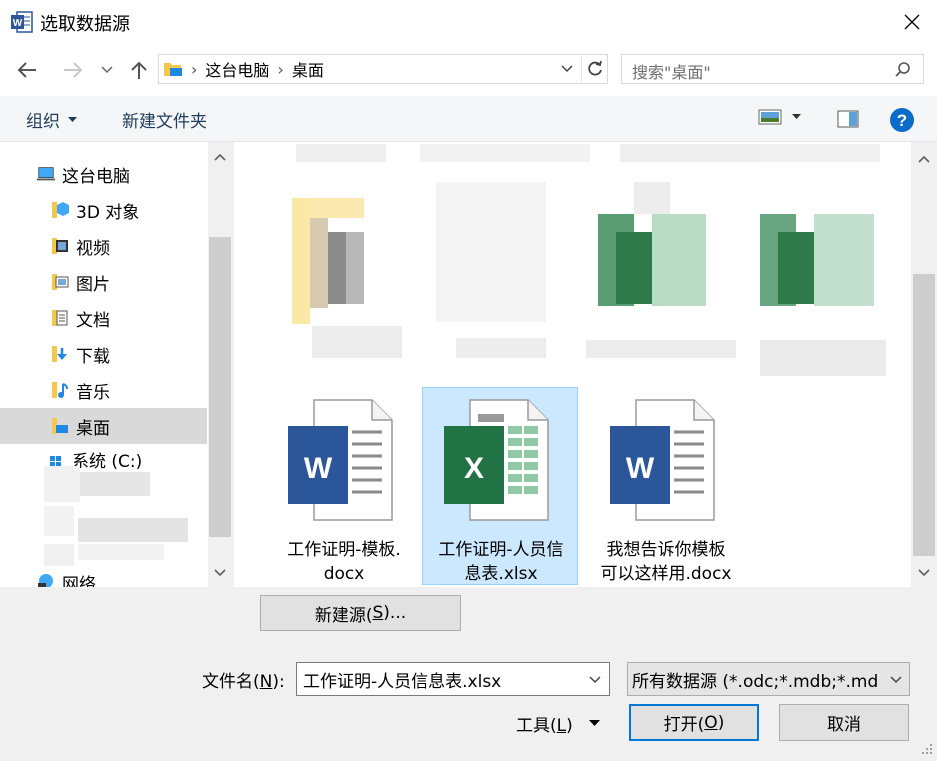 This screenshot has width=937, height=761. What do you see at coordinates (108, 212) in the screenshot?
I see `sidebar-item-label: 3D 对象` at bounding box center [108, 212].